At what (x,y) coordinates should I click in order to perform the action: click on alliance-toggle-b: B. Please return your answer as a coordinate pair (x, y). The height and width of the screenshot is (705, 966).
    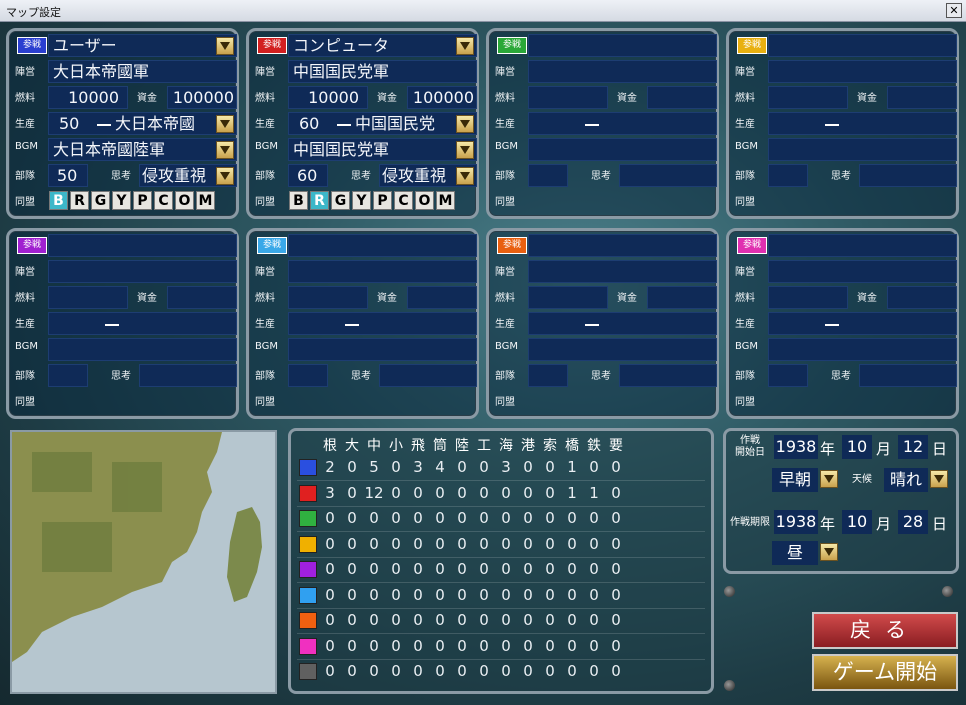
    Looking at the image, I should click on (58, 200).